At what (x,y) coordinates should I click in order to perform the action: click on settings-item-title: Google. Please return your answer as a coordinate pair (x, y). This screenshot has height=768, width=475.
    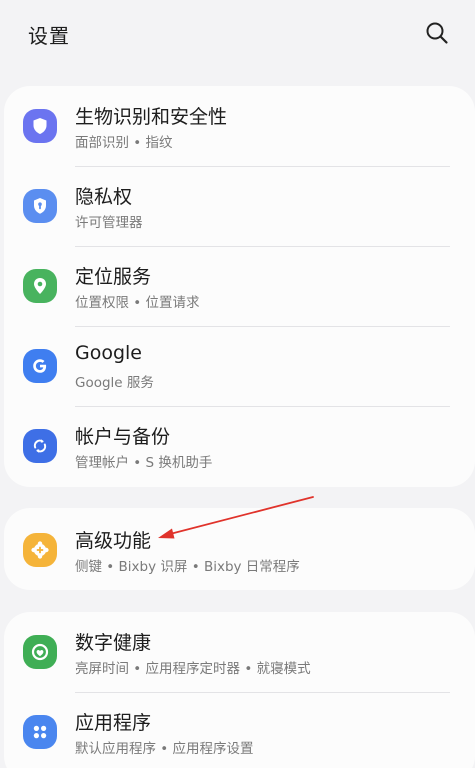
    Looking at the image, I should click on (109, 353).